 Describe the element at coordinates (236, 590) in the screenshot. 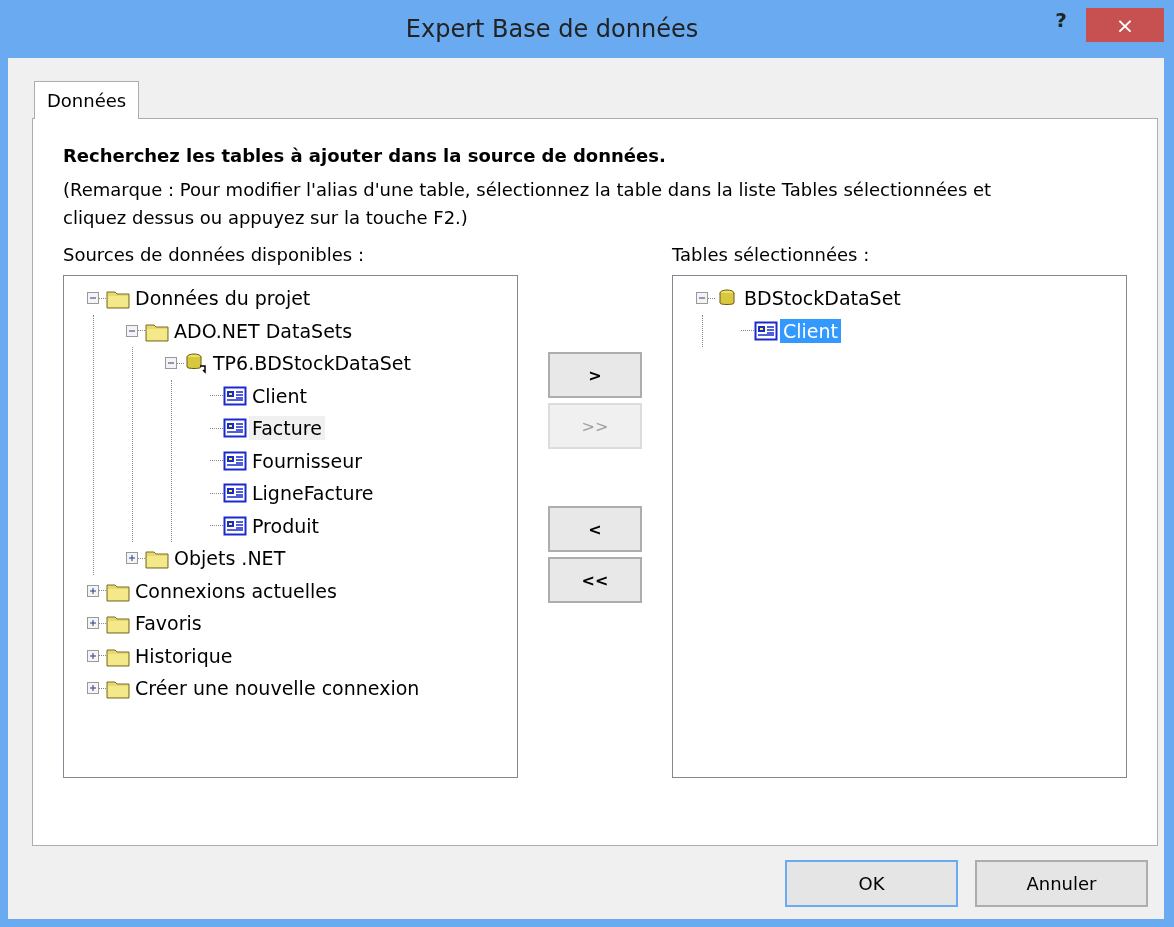

I see `tree-item: Connexions actuelles` at that location.